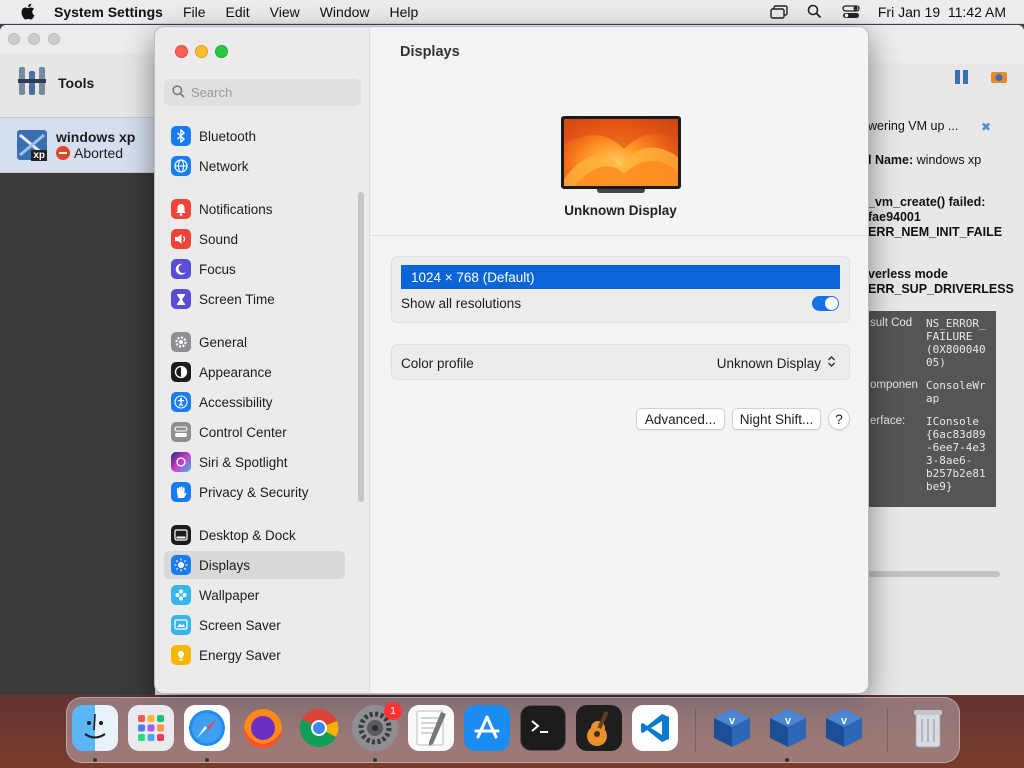 The width and height of the screenshot is (1024, 768). What do you see at coordinates (543, 728) in the screenshot?
I see `terminal-icon` at bounding box center [543, 728].